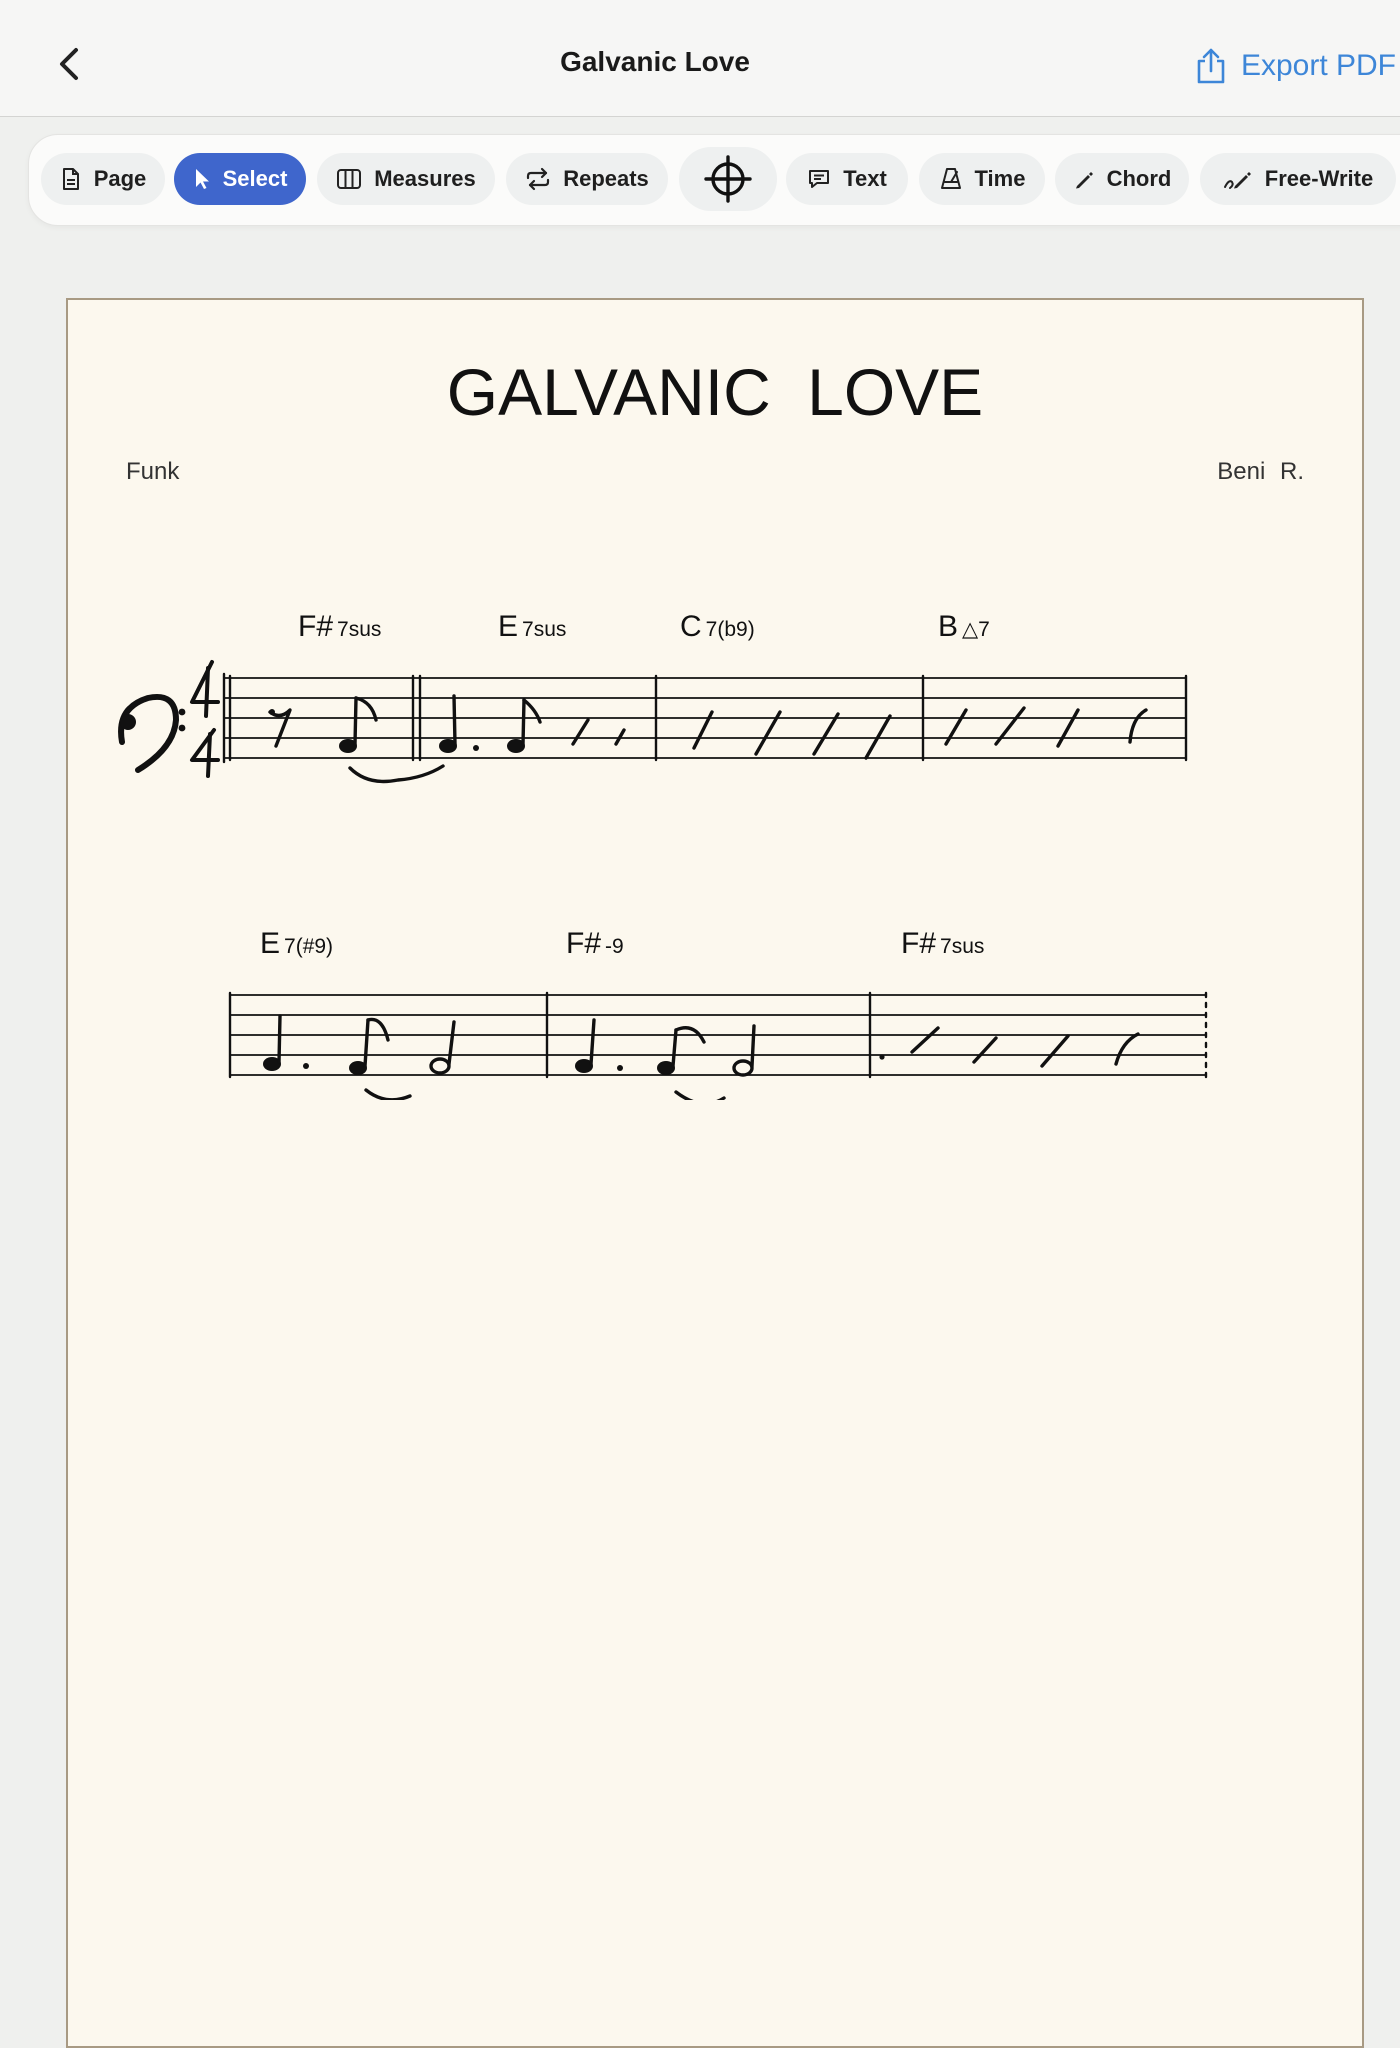  I want to click on tool-page: Page, so click(103, 179).